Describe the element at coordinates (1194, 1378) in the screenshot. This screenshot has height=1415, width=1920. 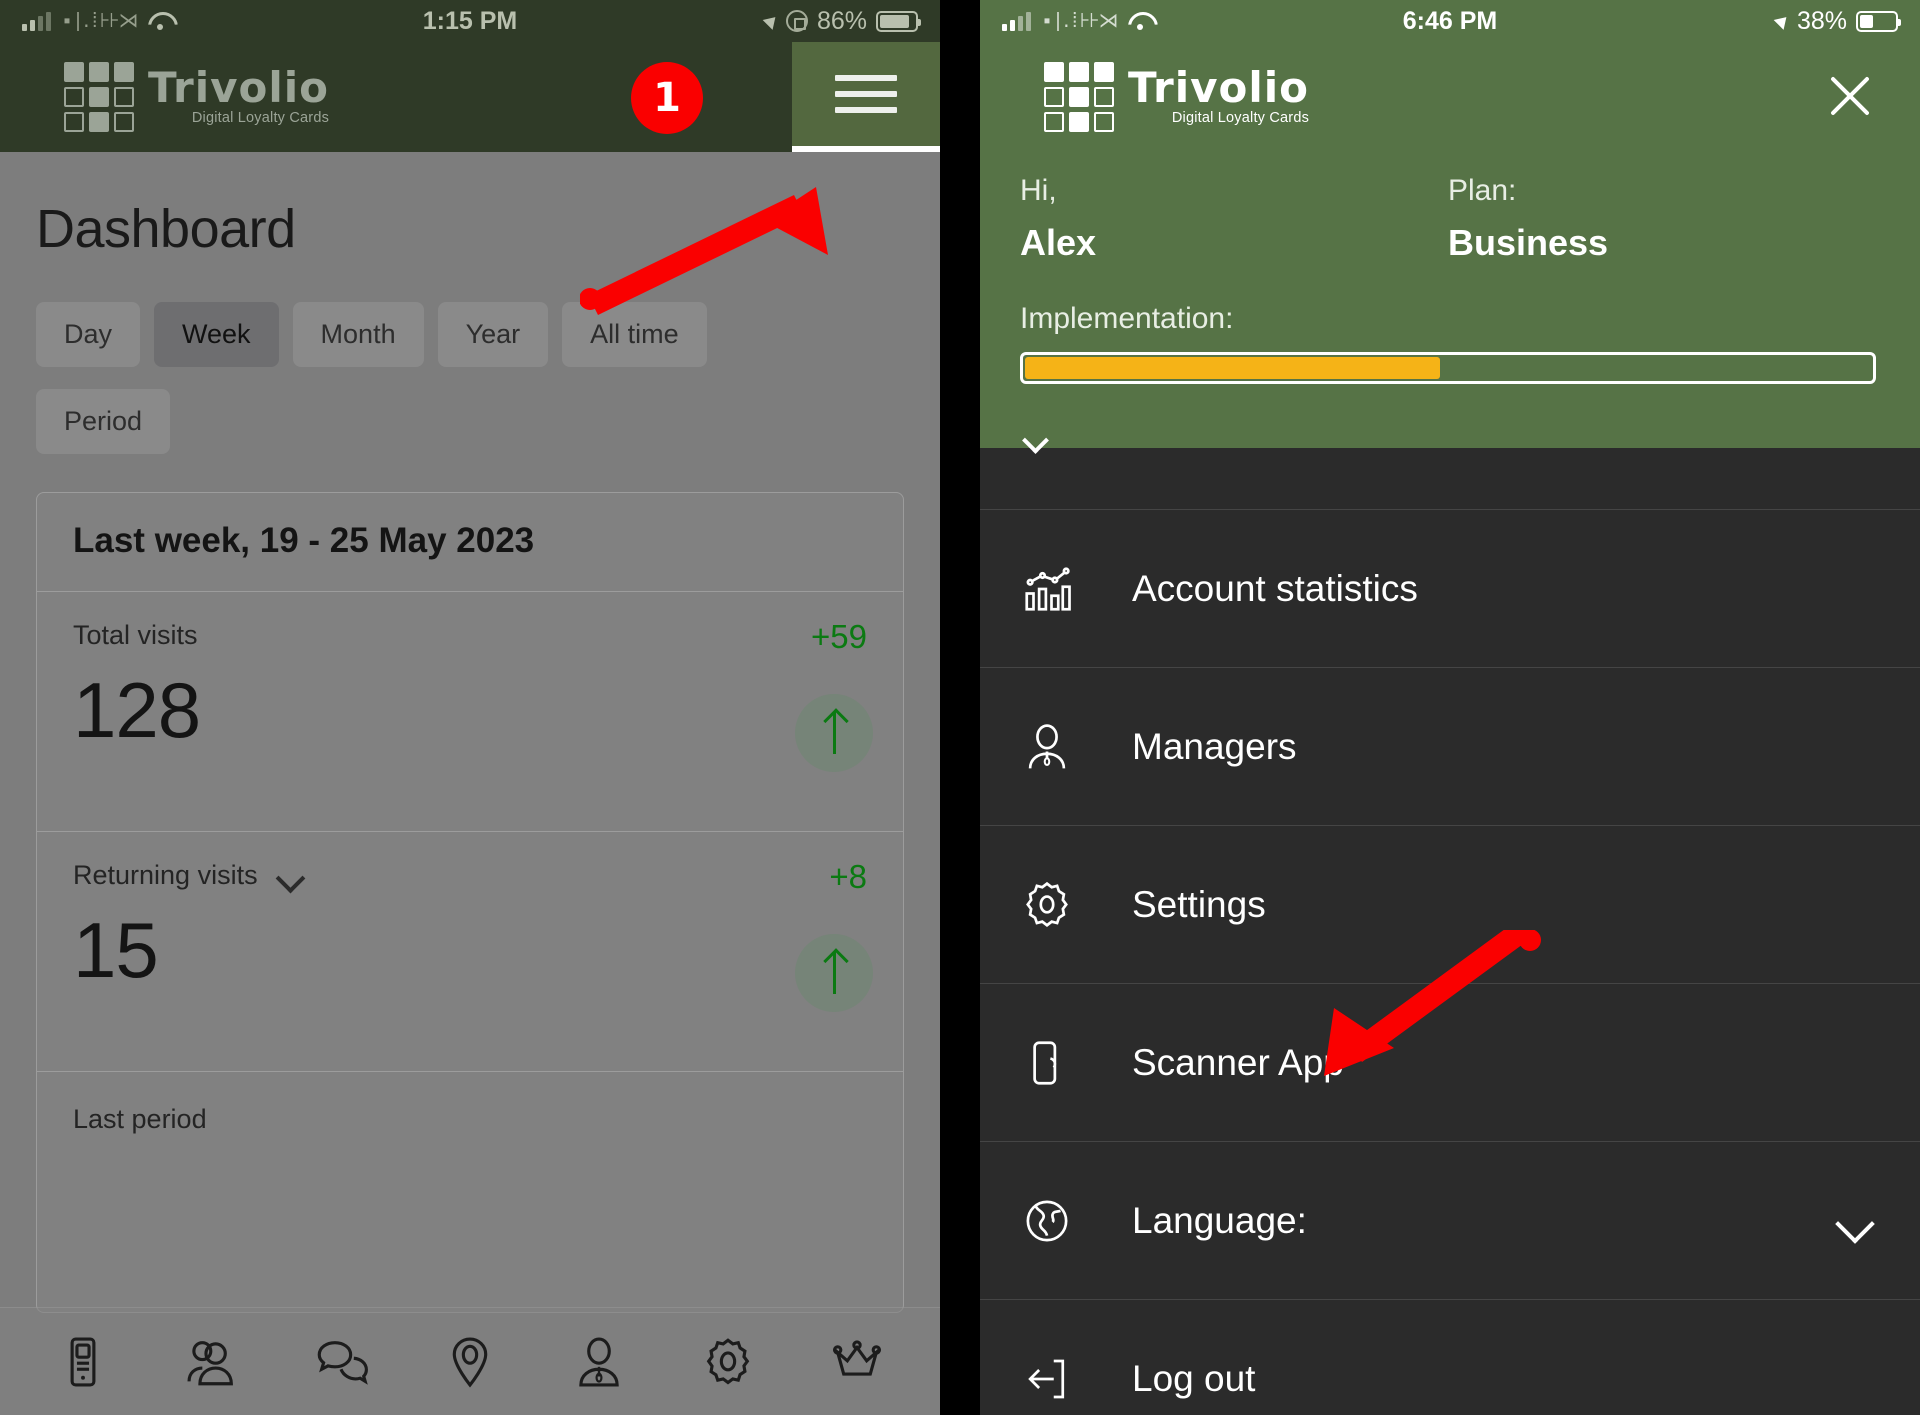
I see `menu-item-label: Log out` at that location.